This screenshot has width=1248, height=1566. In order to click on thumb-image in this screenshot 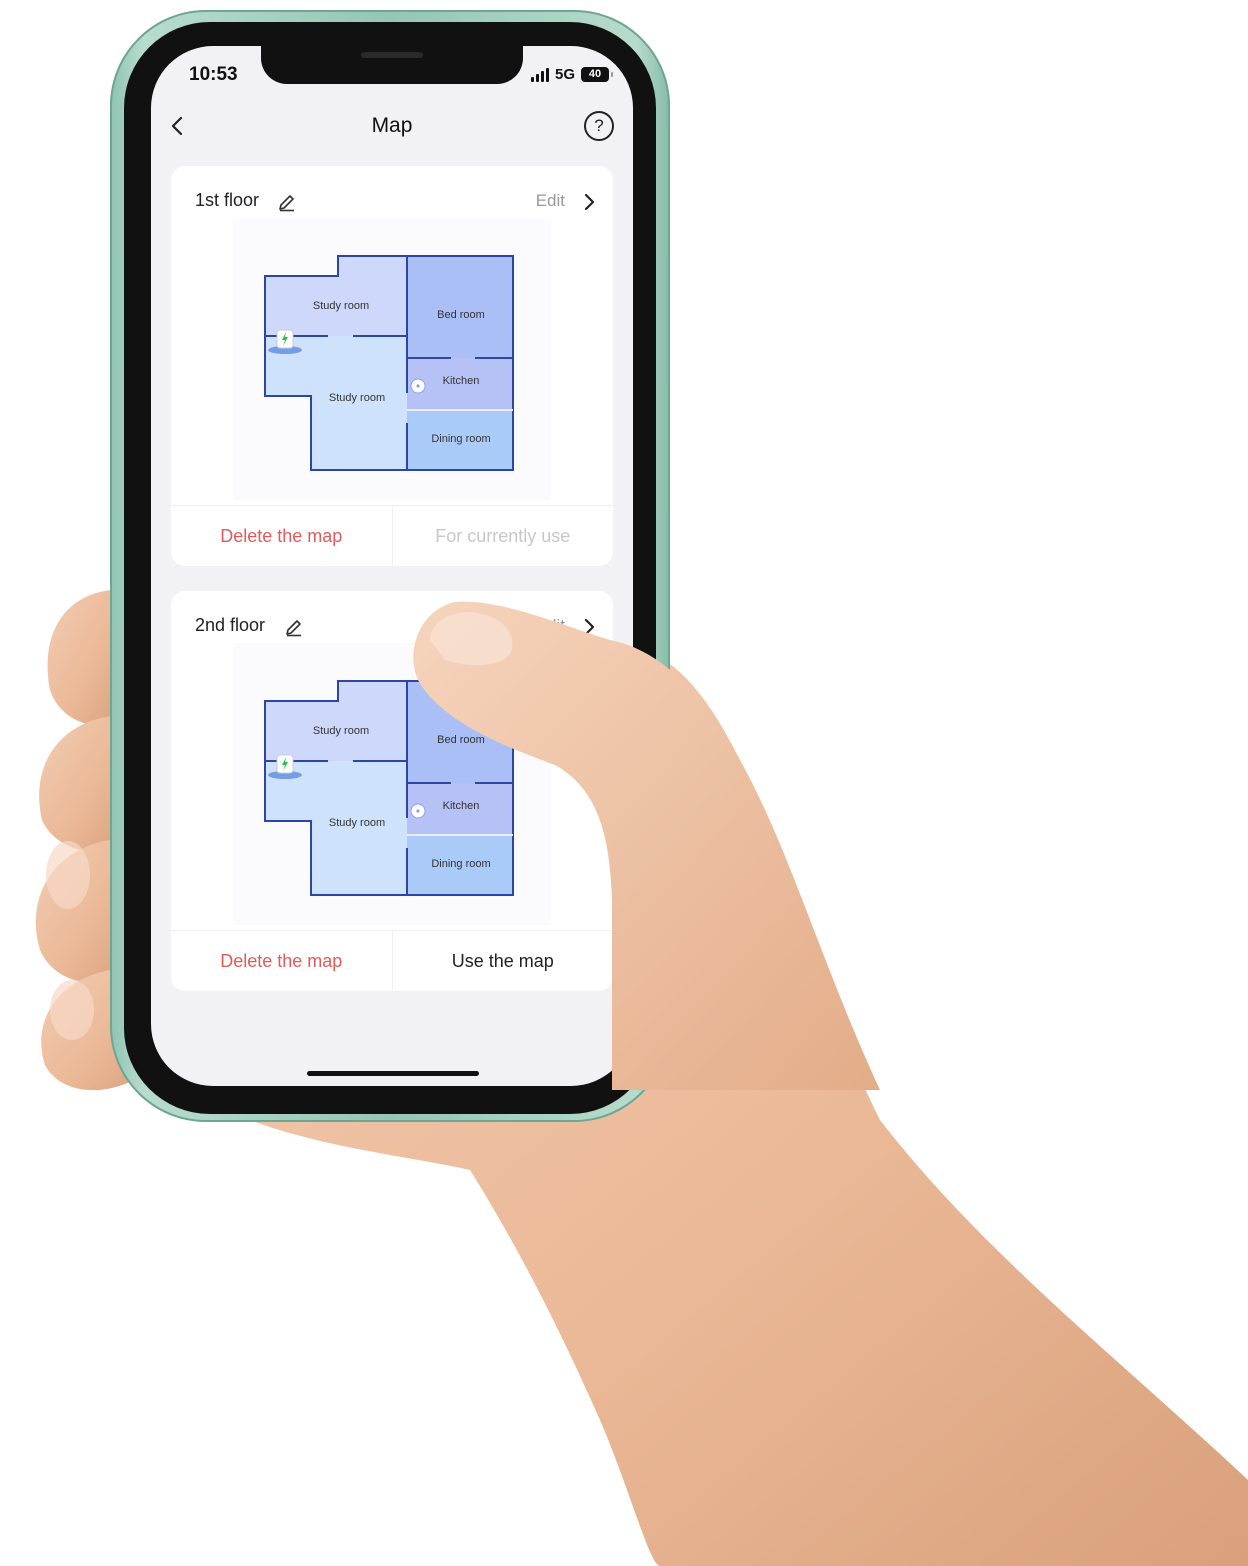, I will do `click(646, 845)`.